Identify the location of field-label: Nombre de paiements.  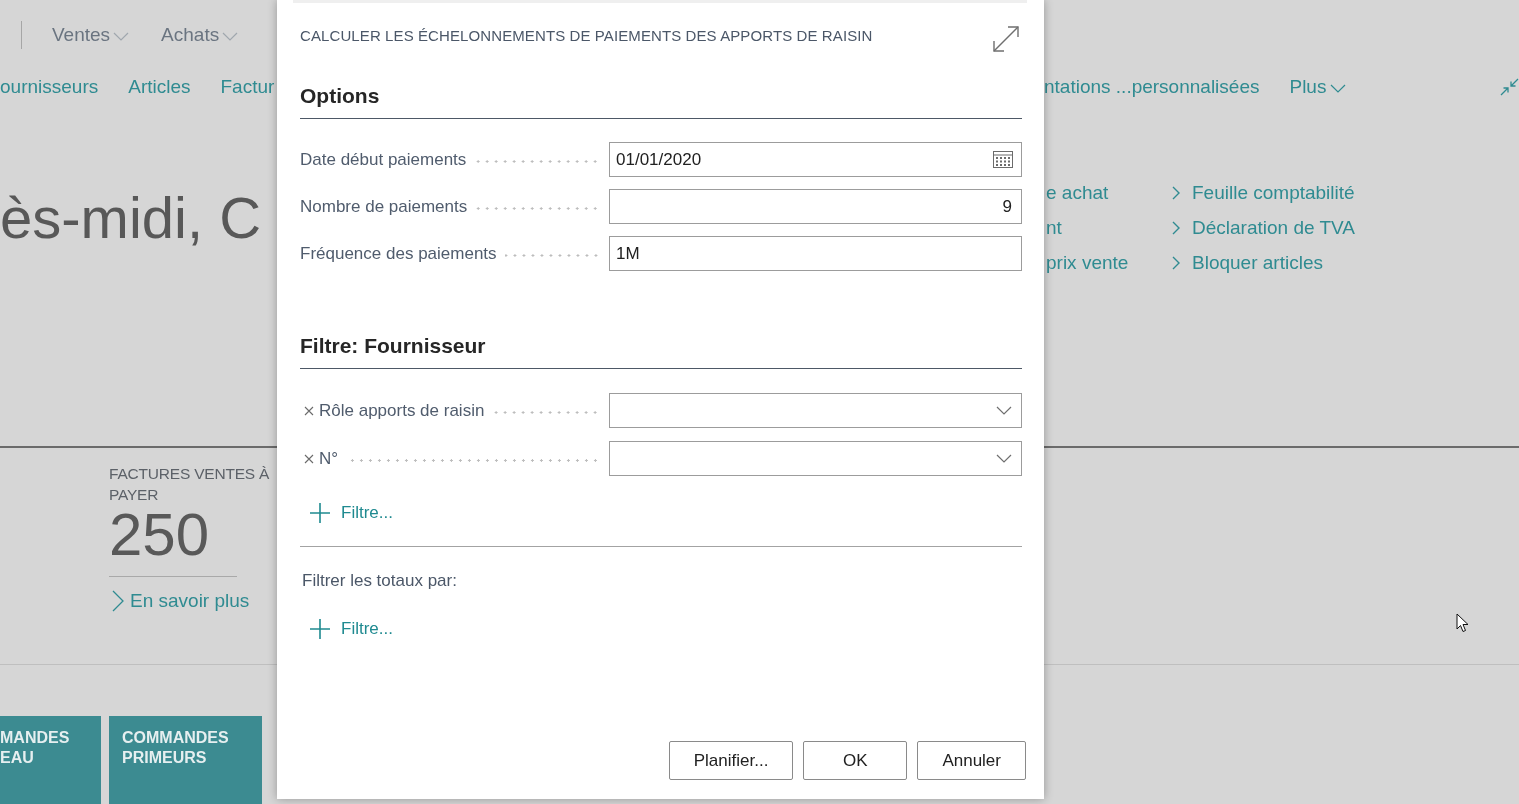
(384, 206).